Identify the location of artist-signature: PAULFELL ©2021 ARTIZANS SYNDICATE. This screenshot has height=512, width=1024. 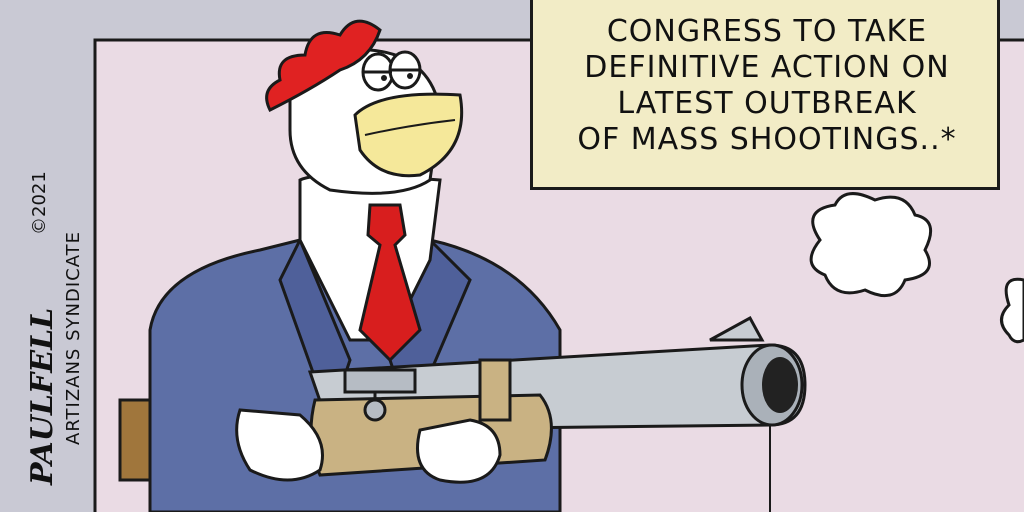
(60, 275).